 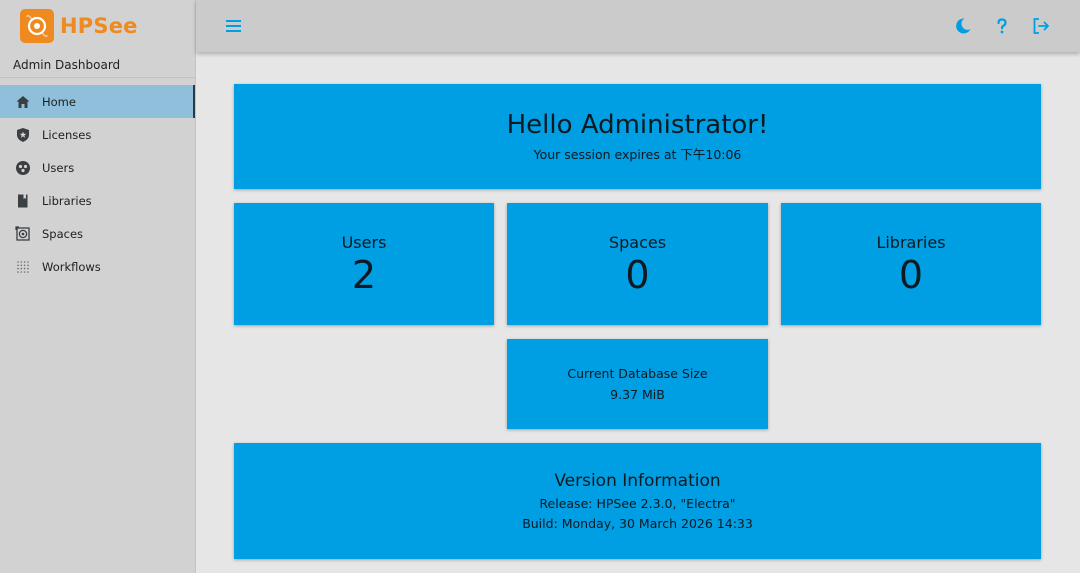 I want to click on brand-name: HPSee, so click(x=99, y=26).